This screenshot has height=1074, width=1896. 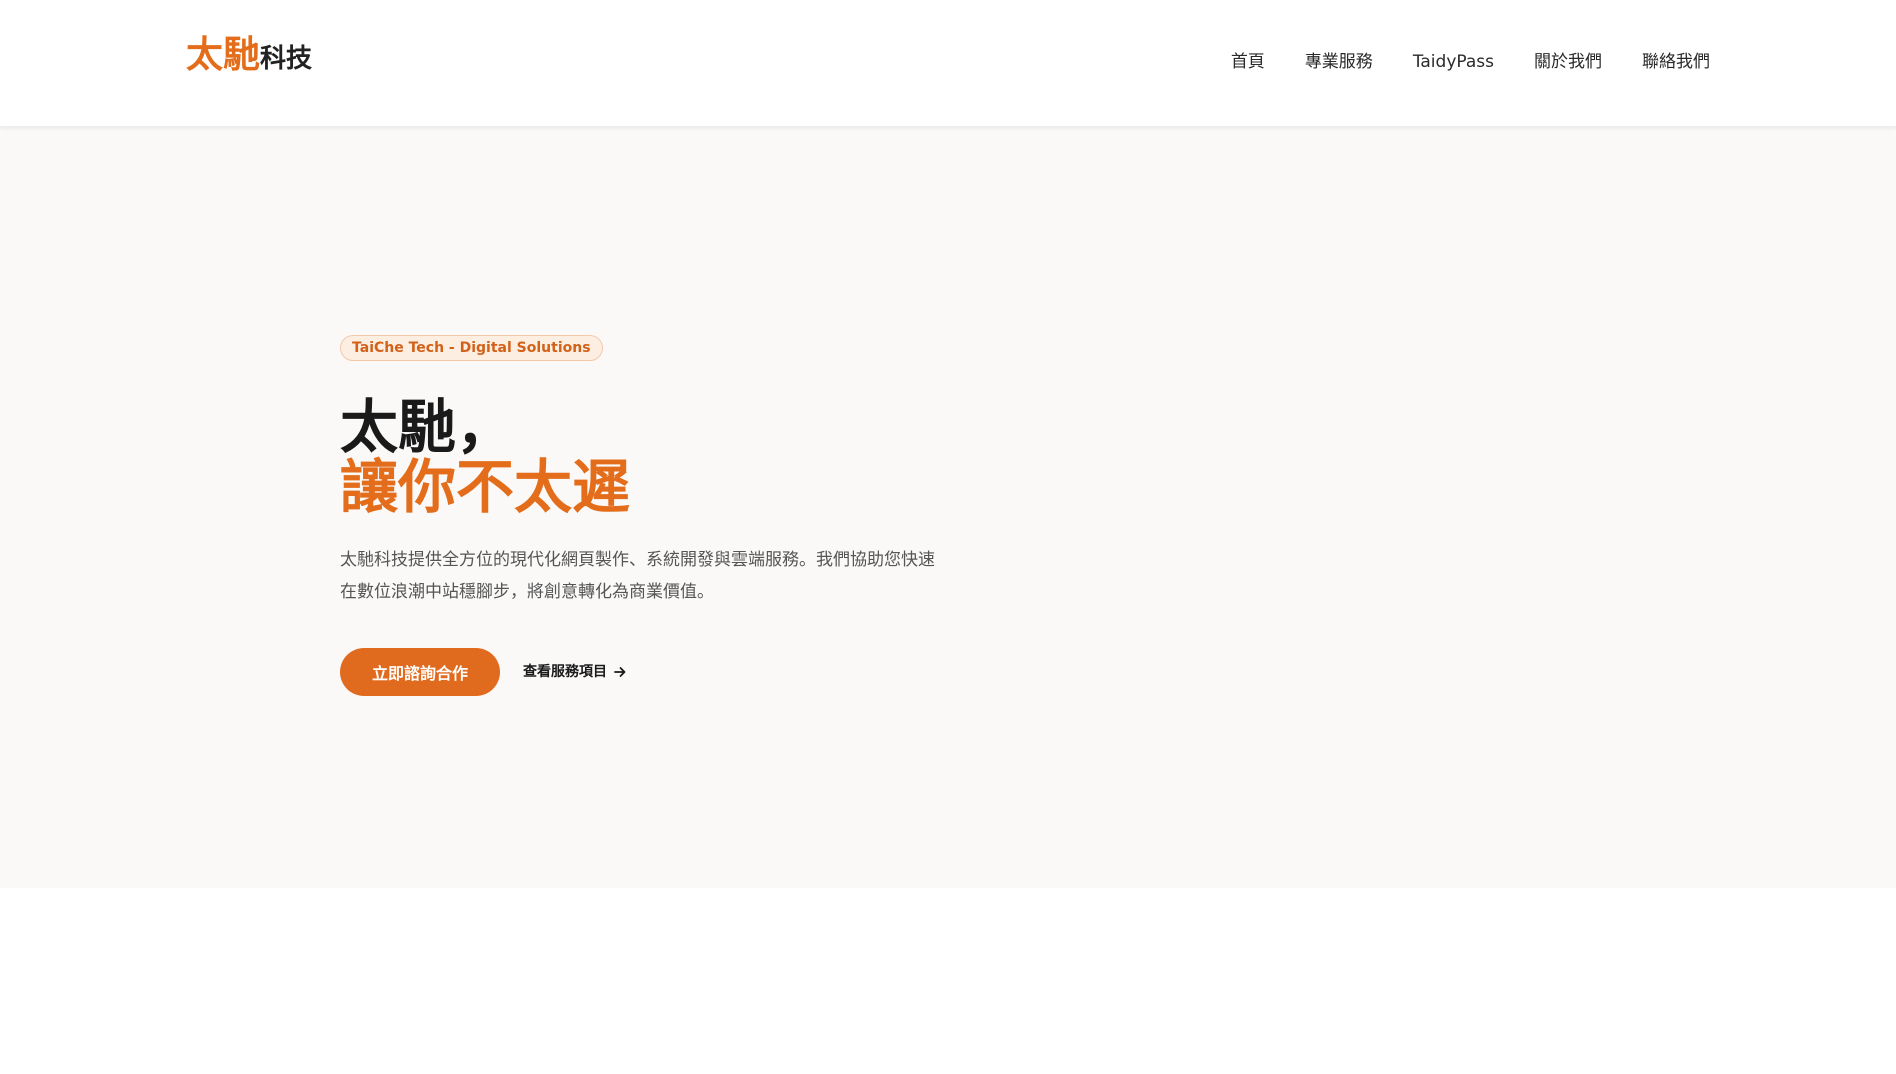 I want to click on nav-item-home: 首頁, so click(x=1248, y=62).